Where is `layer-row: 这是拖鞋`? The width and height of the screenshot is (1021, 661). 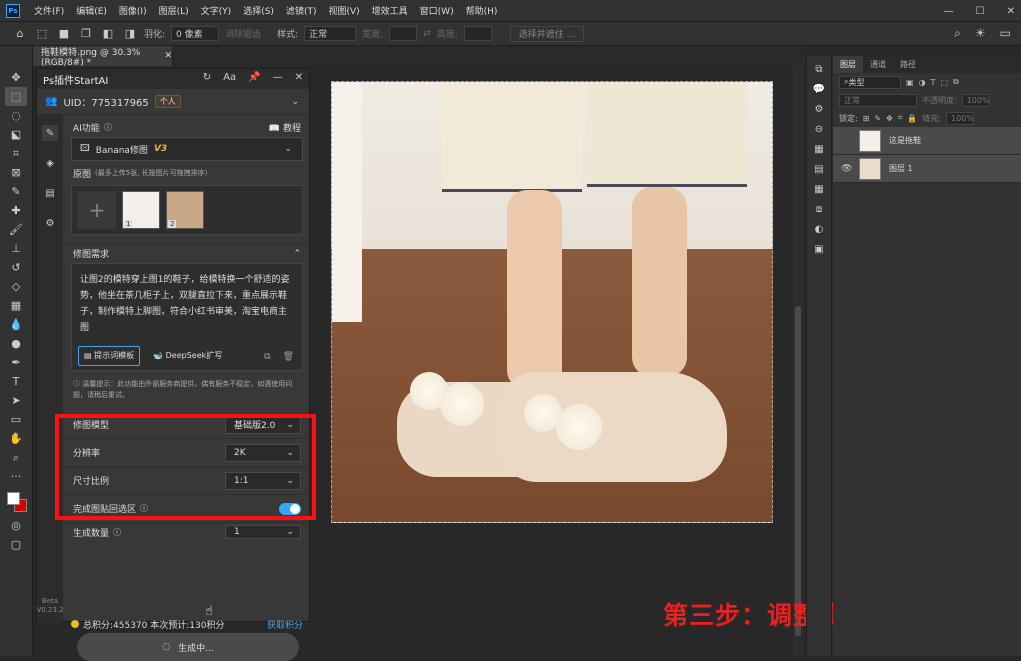 layer-row: 这是拖鞋 is located at coordinates (927, 141).